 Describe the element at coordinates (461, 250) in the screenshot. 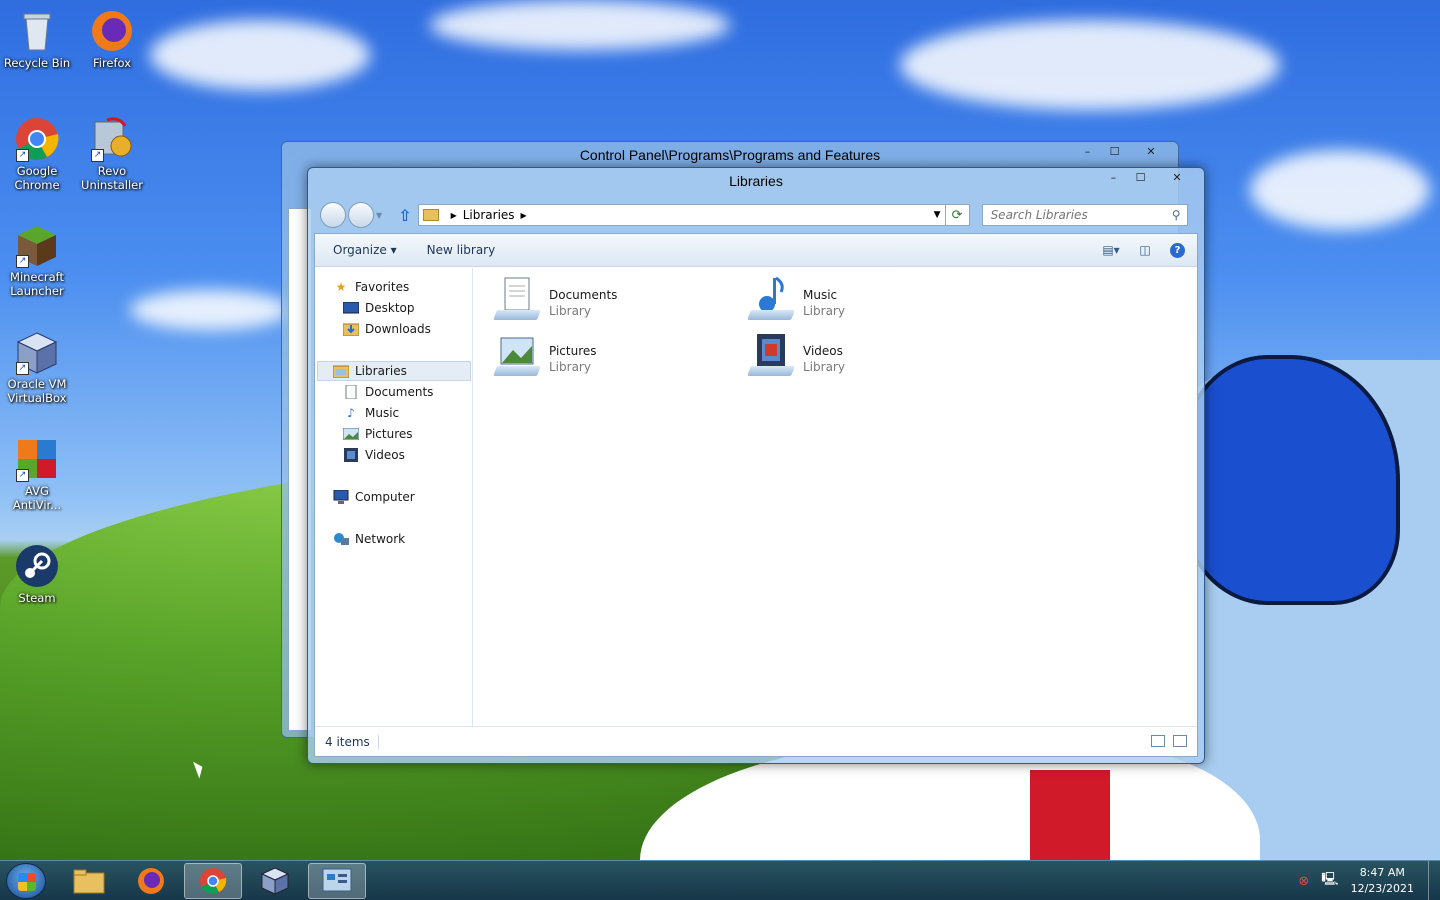

I see `new-library-button: New library` at that location.